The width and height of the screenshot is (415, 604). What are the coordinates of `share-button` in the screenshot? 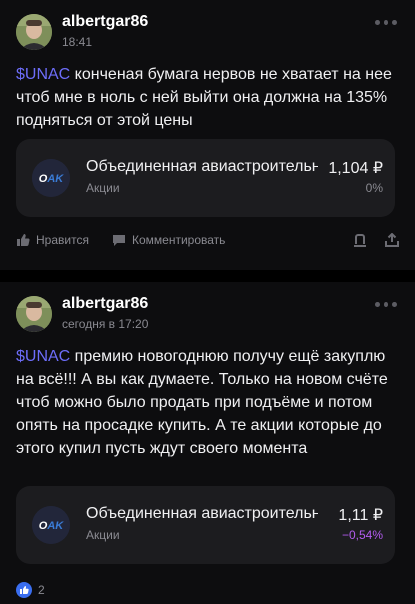 It's located at (392, 240).